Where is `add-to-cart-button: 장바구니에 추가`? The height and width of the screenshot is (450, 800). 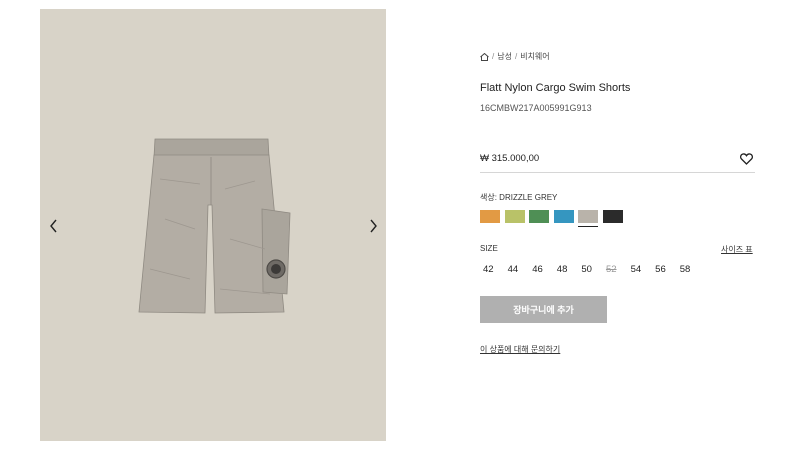 add-to-cart-button: 장바구니에 추가 is located at coordinates (543, 309).